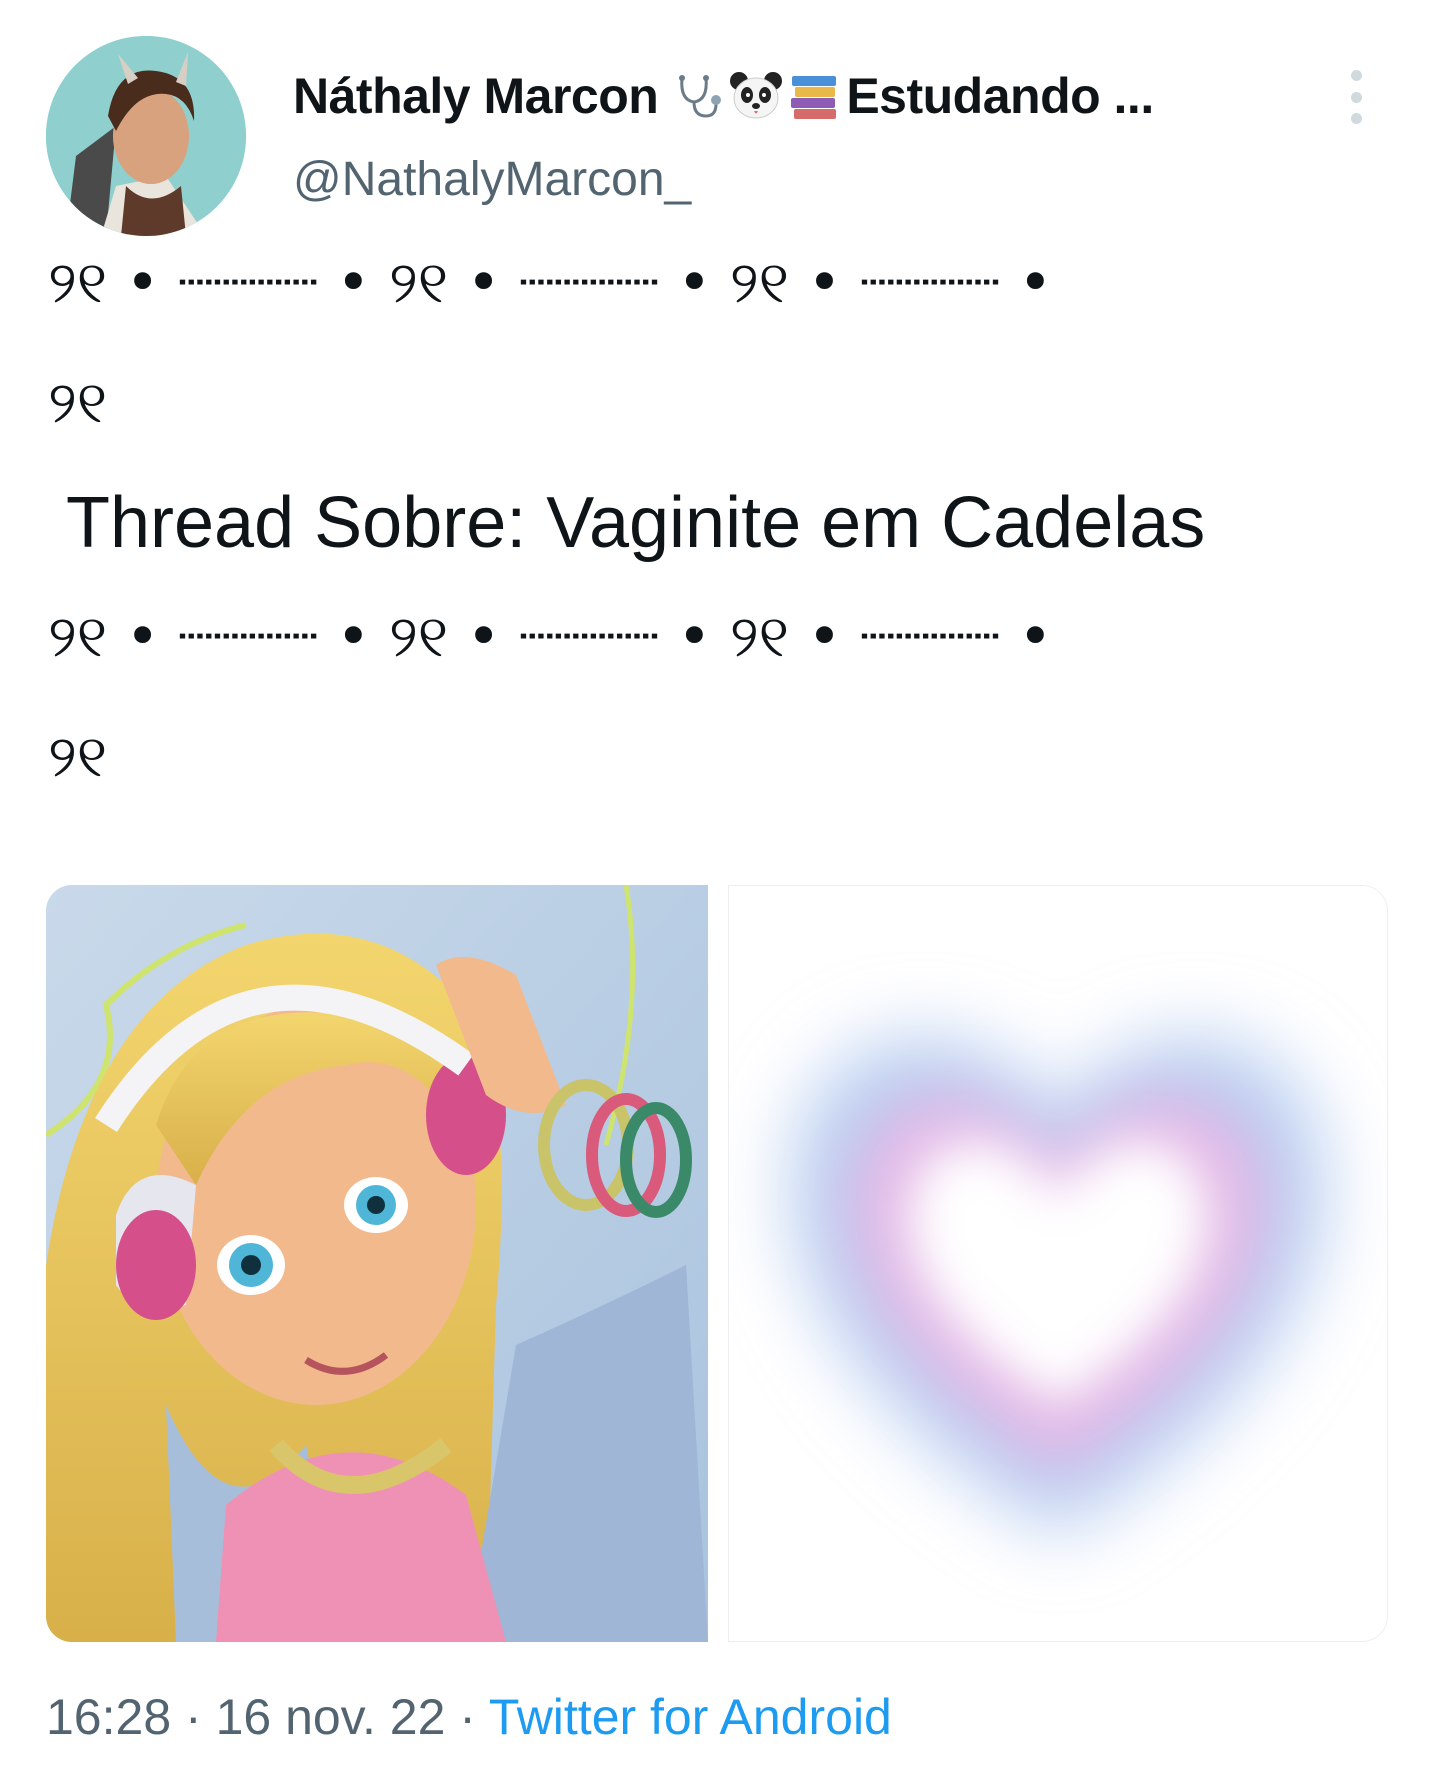 The image size is (1436, 1774). What do you see at coordinates (78, 402) in the screenshot?
I see `decoration-end-top: ୨୧` at bounding box center [78, 402].